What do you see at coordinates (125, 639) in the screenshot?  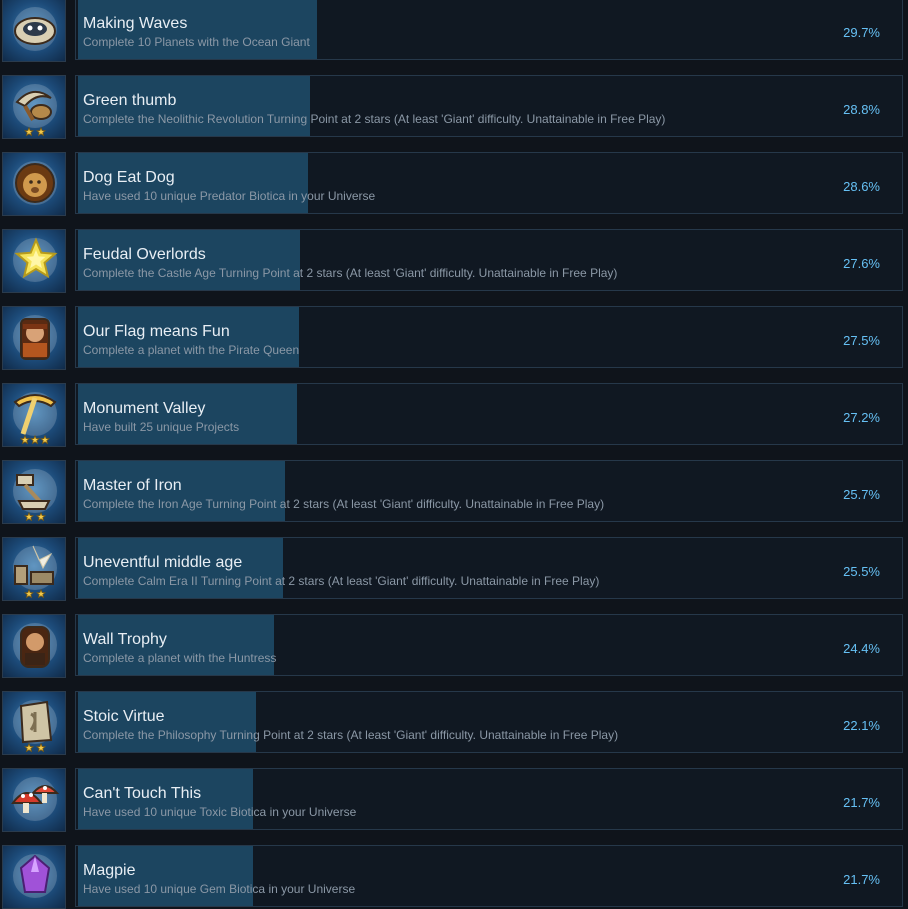 I see `achievement-title: Wall Trophy` at bounding box center [125, 639].